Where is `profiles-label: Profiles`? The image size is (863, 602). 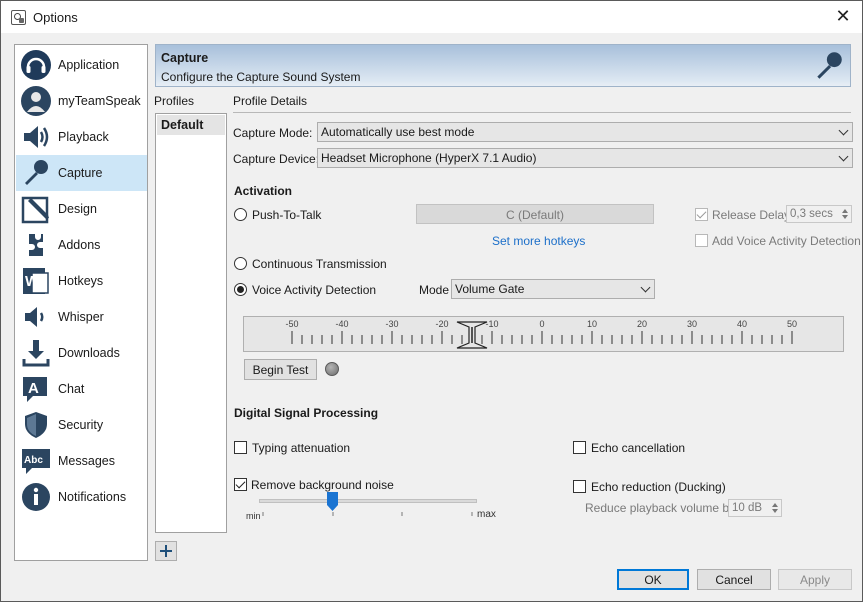
profiles-label: Profiles is located at coordinates (174, 101).